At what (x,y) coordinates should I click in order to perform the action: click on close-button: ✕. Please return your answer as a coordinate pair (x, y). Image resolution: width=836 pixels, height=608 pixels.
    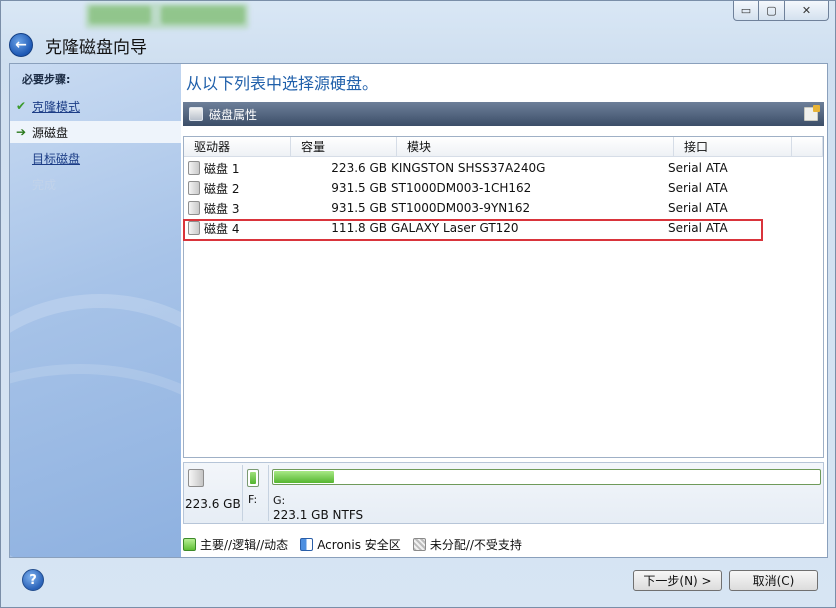
    Looking at the image, I should click on (807, 11).